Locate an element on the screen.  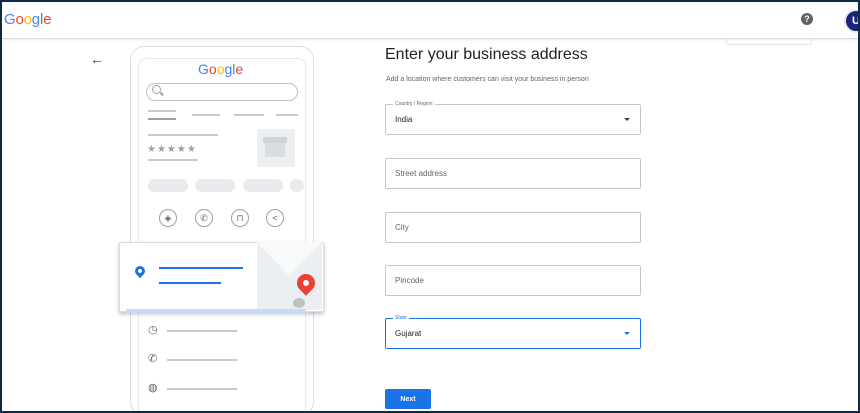
help-circle-icon: ? is located at coordinates (807, 19).